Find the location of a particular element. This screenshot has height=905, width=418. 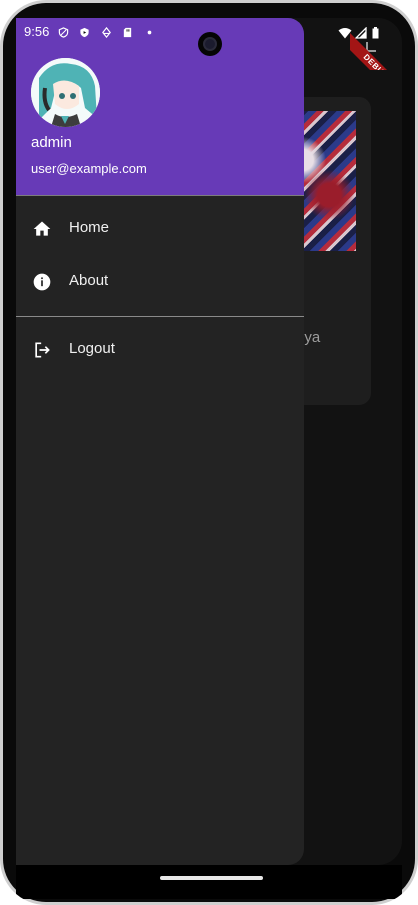

logout-icon is located at coordinates (42, 350).